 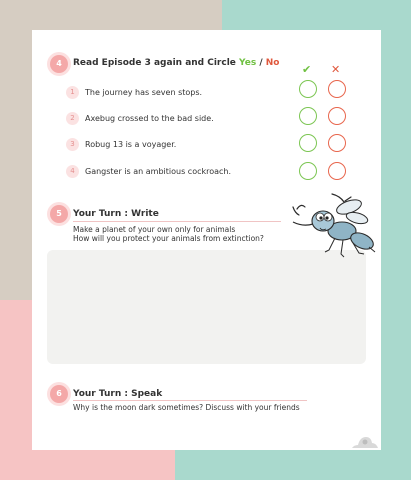 What do you see at coordinates (336, 69) in the screenshot?
I see `cross-mark-icon: ✕` at bounding box center [336, 69].